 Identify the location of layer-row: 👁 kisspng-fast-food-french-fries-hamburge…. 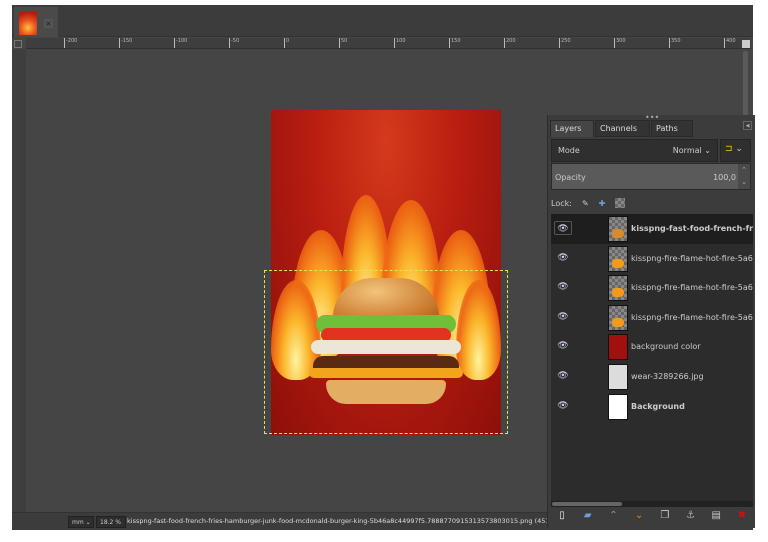
(652, 229).